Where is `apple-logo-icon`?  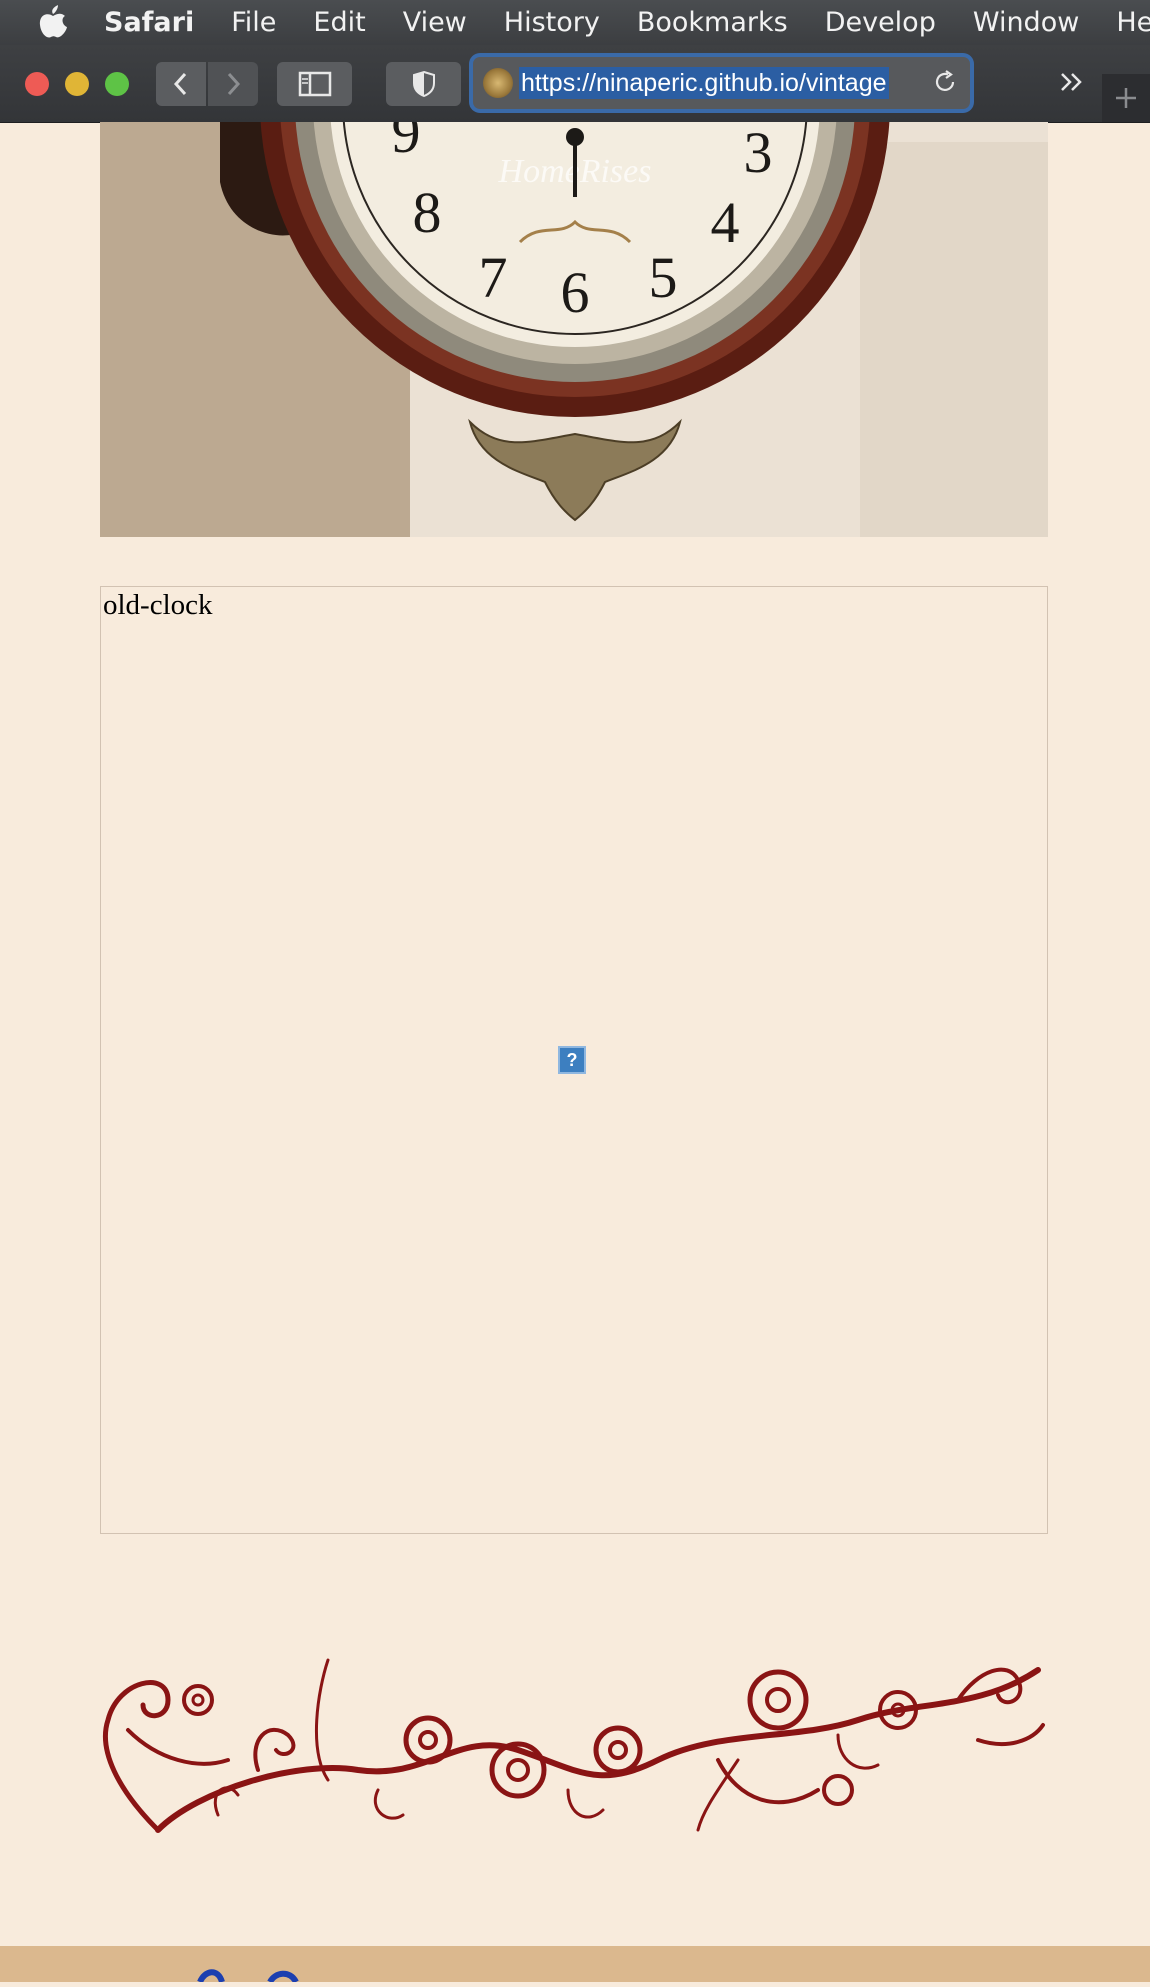
apple-logo-icon is located at coordinates (53, 22).